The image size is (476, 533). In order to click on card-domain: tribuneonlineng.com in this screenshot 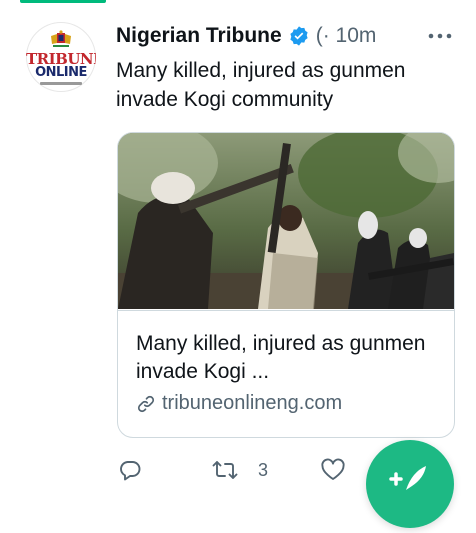, I will do `click(239, 403)`.